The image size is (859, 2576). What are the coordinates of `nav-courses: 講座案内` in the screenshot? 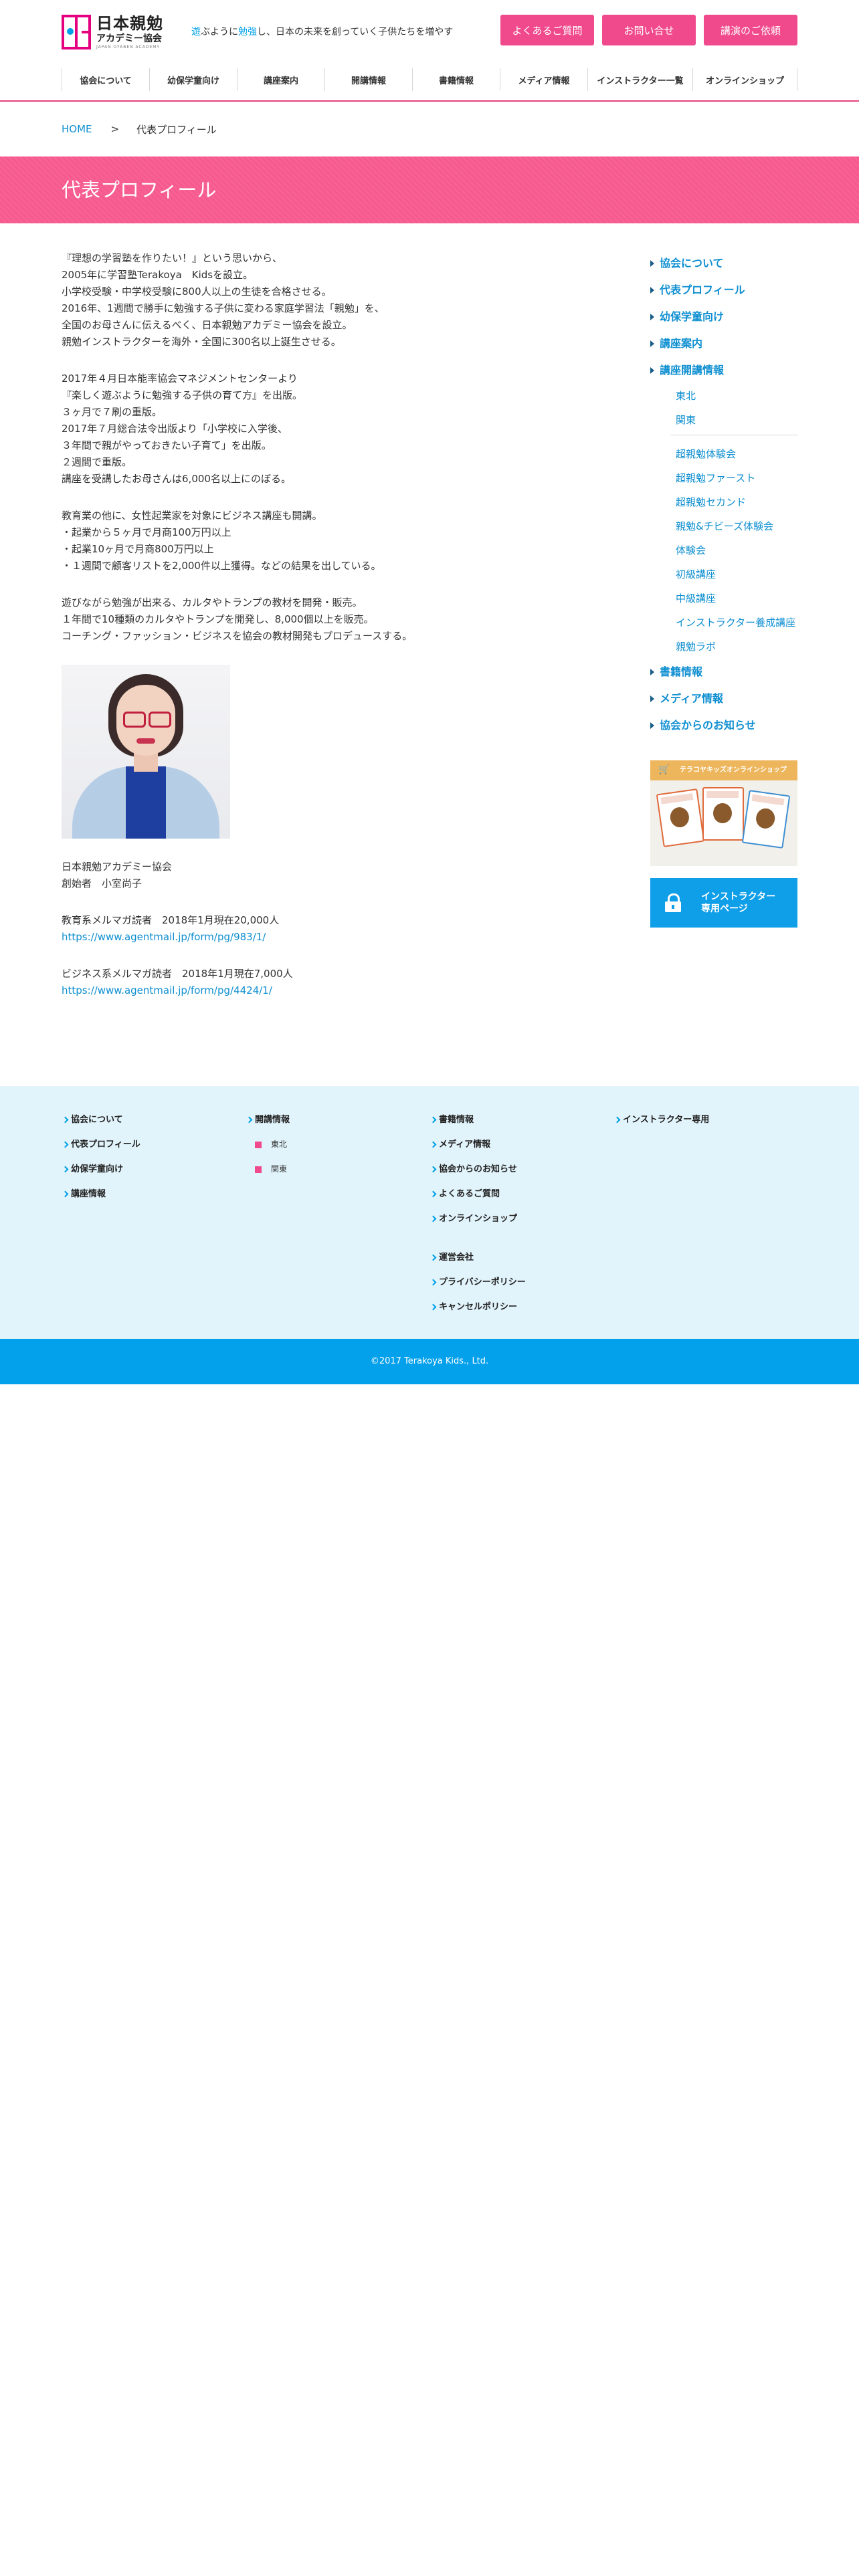 It's located at (280, 80).